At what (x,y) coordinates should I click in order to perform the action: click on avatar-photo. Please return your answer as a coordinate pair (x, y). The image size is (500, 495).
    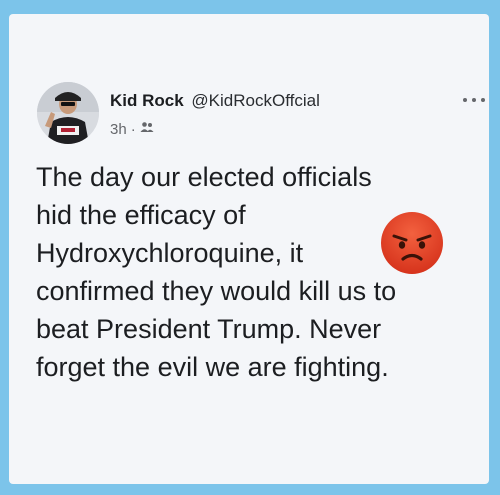
    Looking at the image, I should click on (68, 113).